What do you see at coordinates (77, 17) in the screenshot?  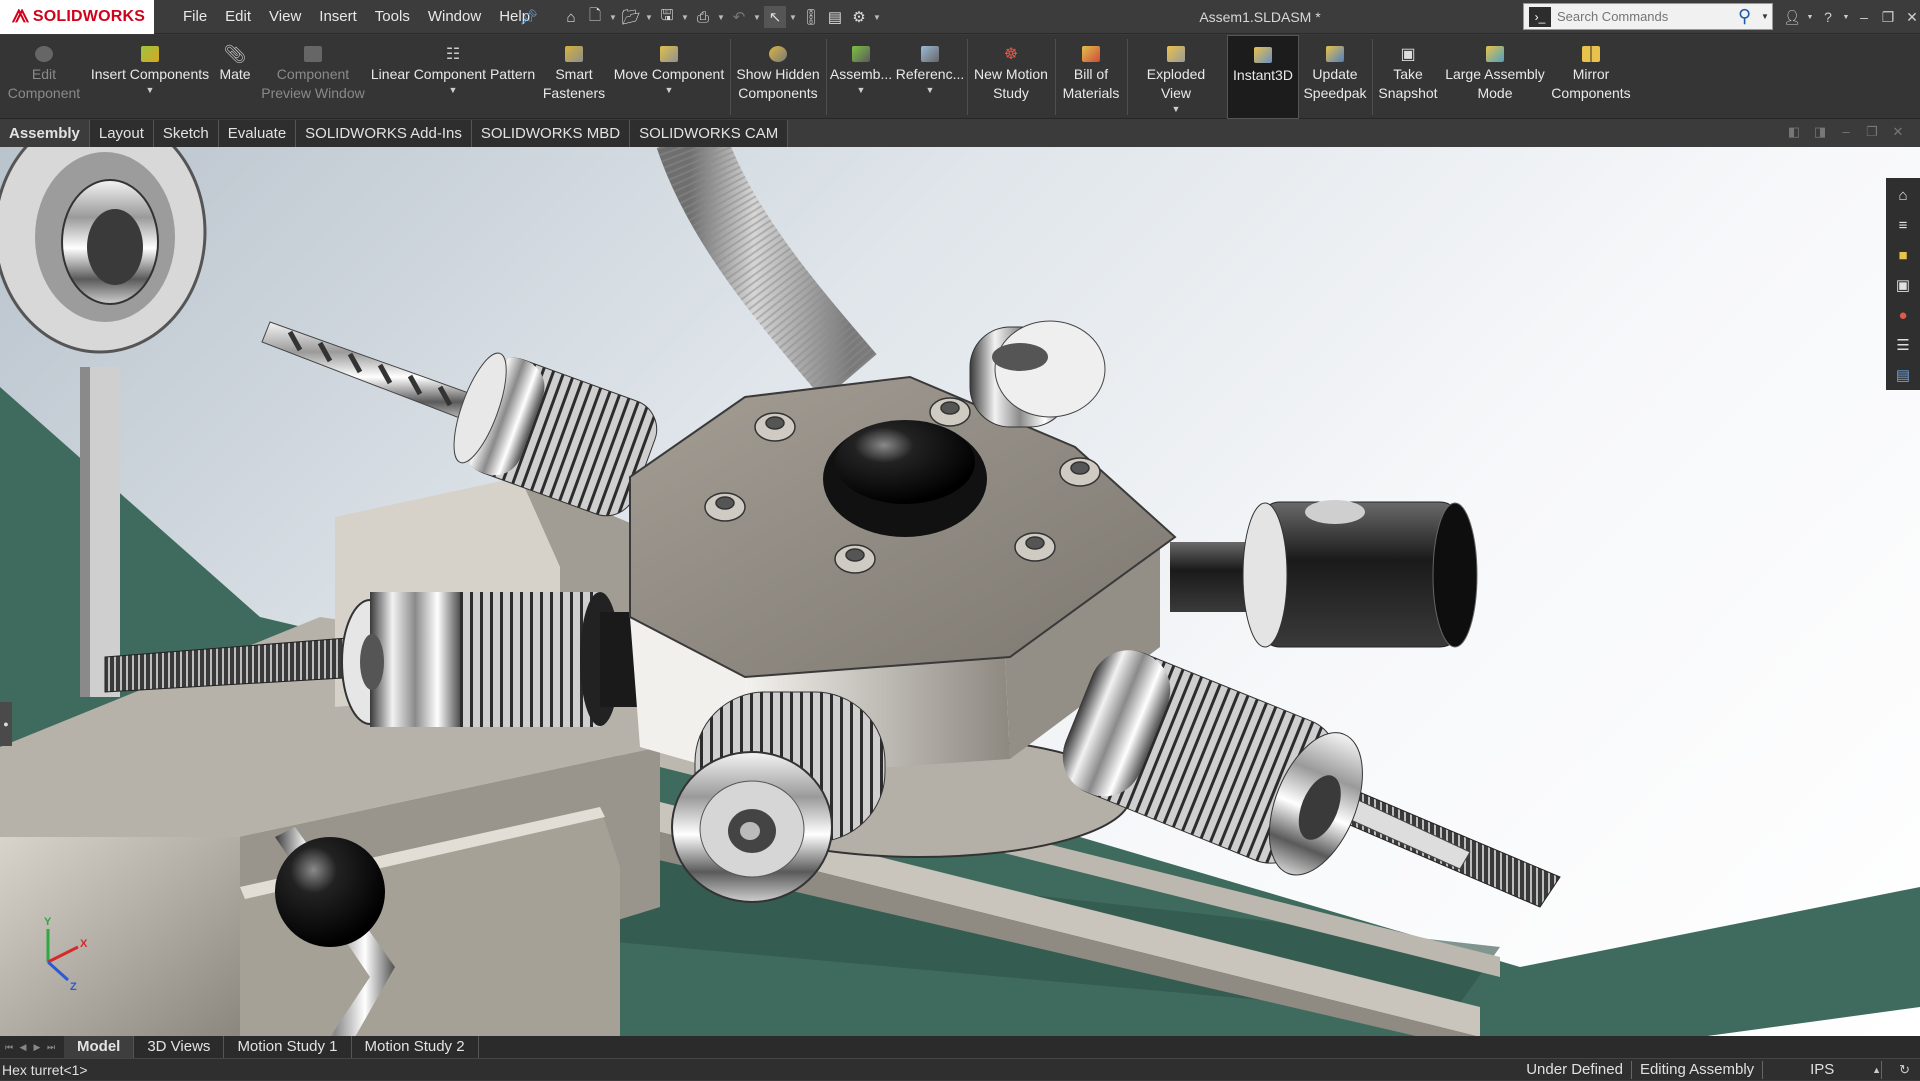 I see `solidworks-logo: ⨇ SOLIDWORKS` at bounding box center [77, 17].